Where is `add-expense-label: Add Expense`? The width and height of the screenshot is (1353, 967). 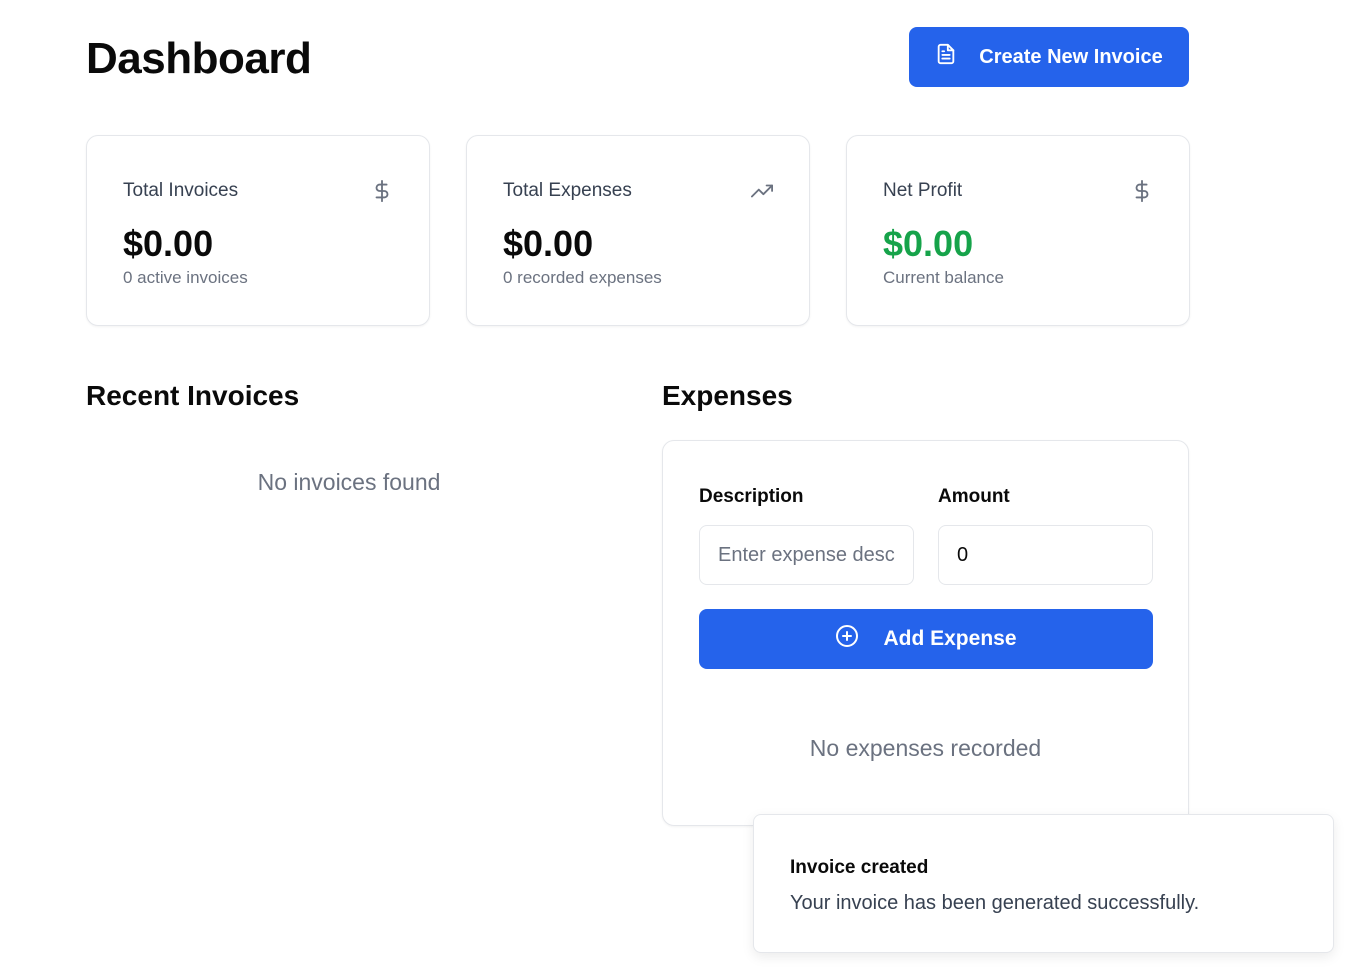 add-expense-label: Add Expense is located at coordinates (950, 638).